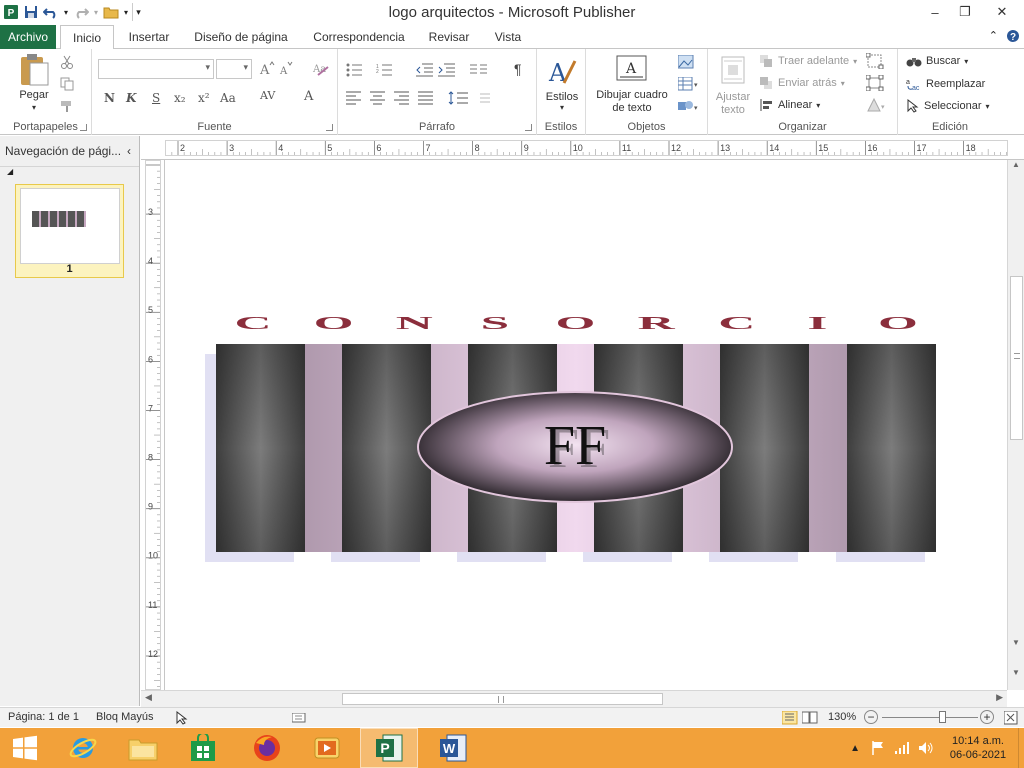 The height and width of the screenshot is (768, 1024). What do you see at coordinates (1013, 37) in the screenshot?
I see `help-icon: ?` at bounding box center [1013, 37].